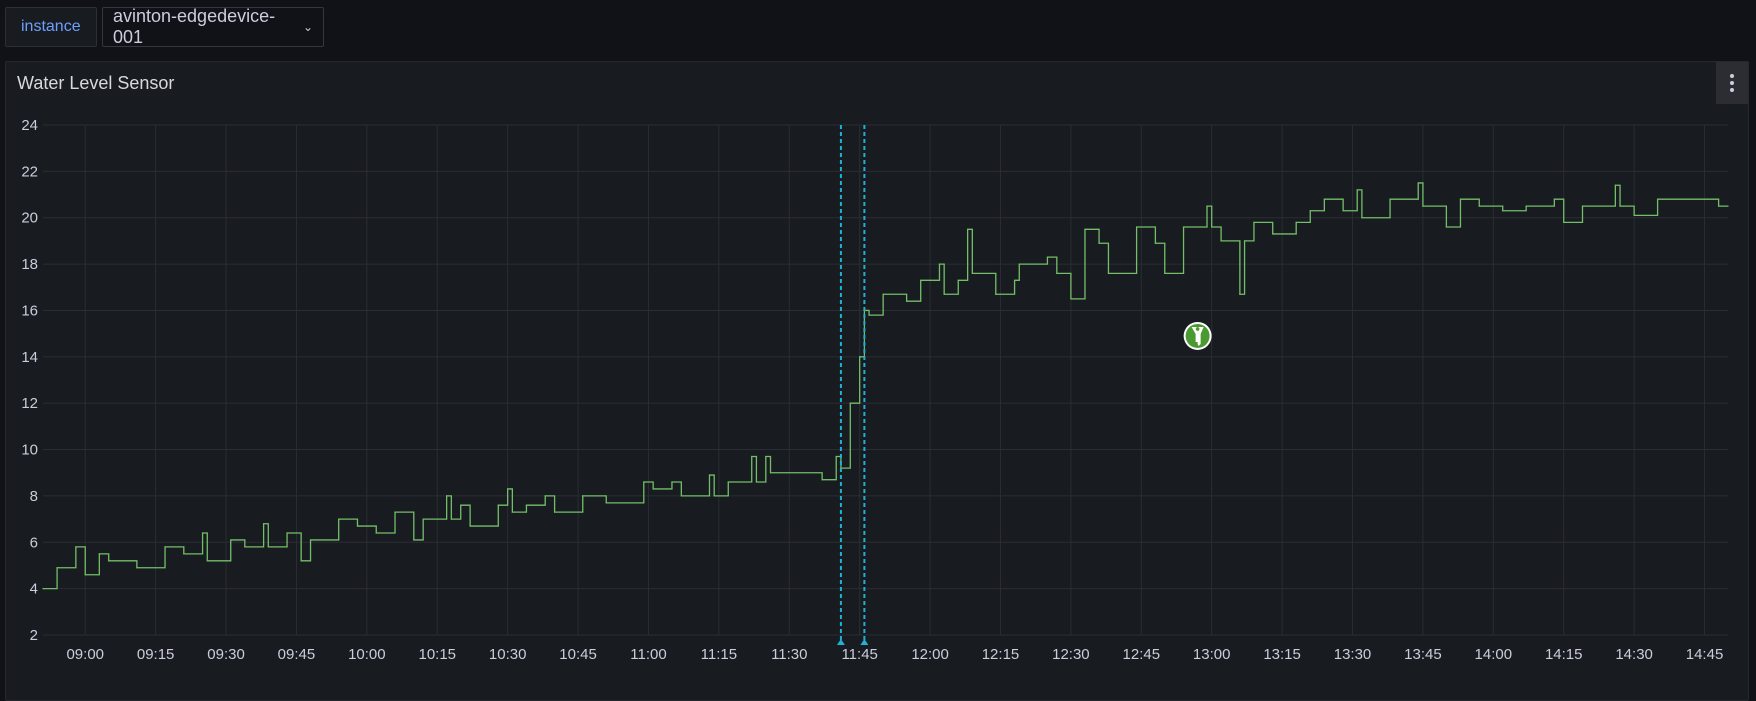 This screenshot has width=1756, height=701. I want to click on x-tick-label: 12:00, so click(930, 654).